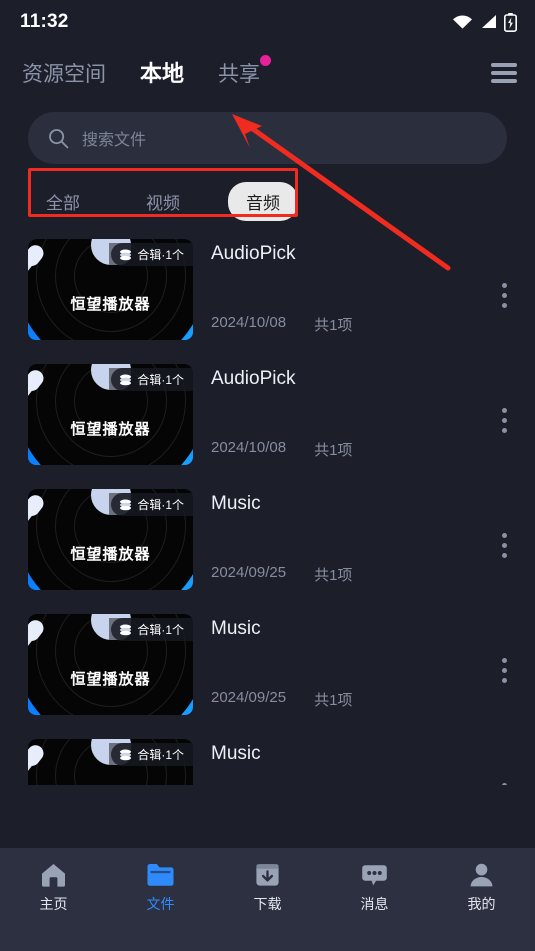 This screenshot has width=535, height=951. Describe the element at coordinates (44, 21) in the screenshot. I see `status-bar-clock: 11:32` at that location.